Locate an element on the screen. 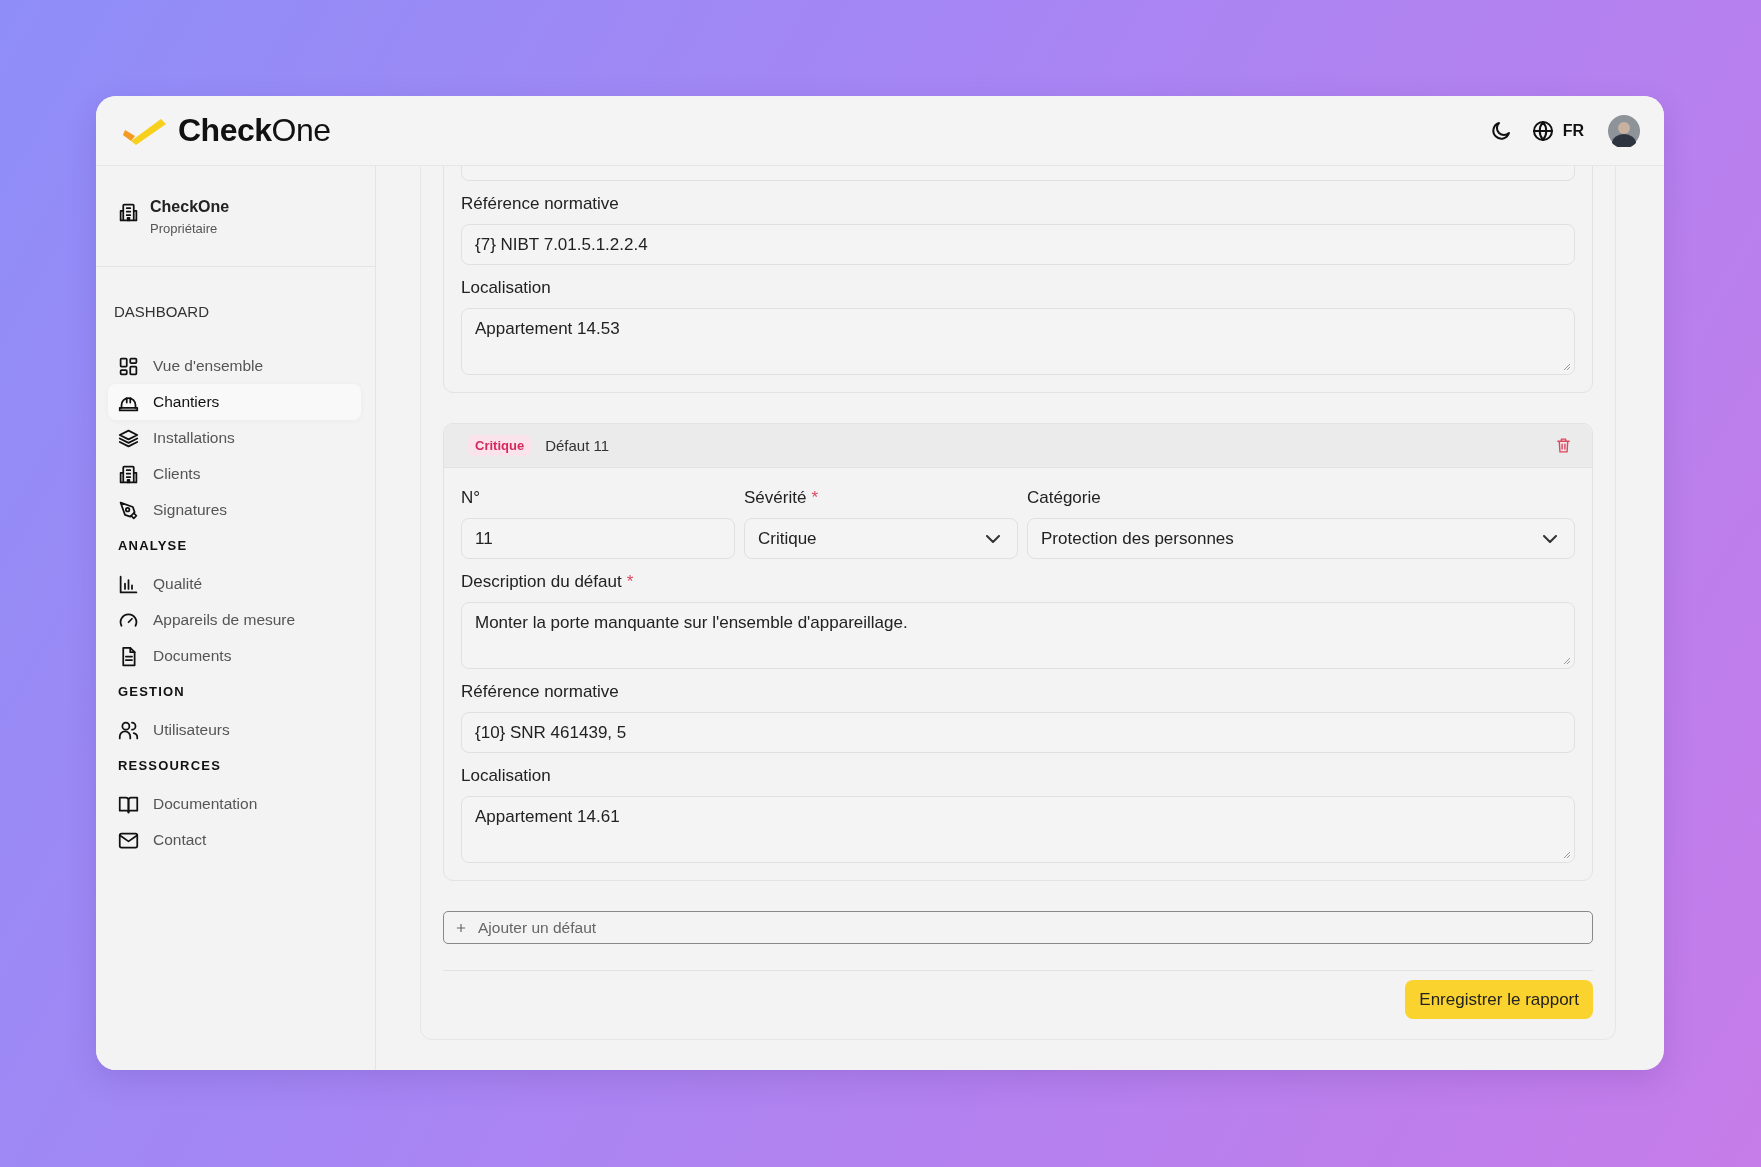 The height and width of the screenshot is (1167, 1761). defect-title: Défaut 11 is located at coordinates (577, 445).